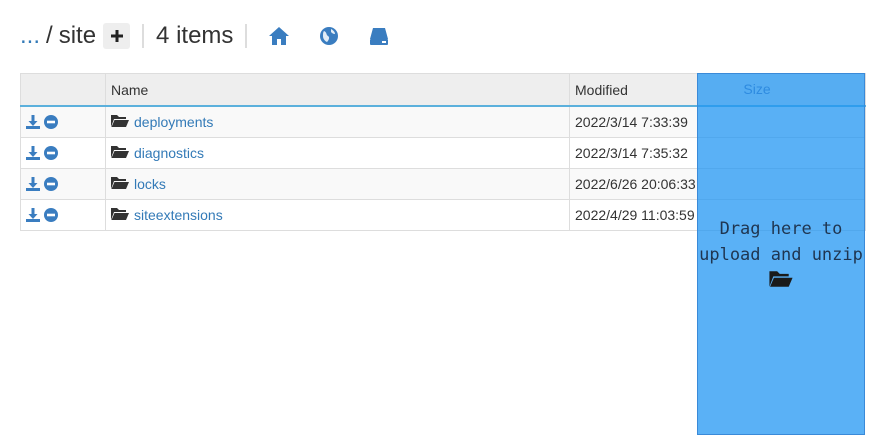  I want to click on home-icon, so click(279, 36).